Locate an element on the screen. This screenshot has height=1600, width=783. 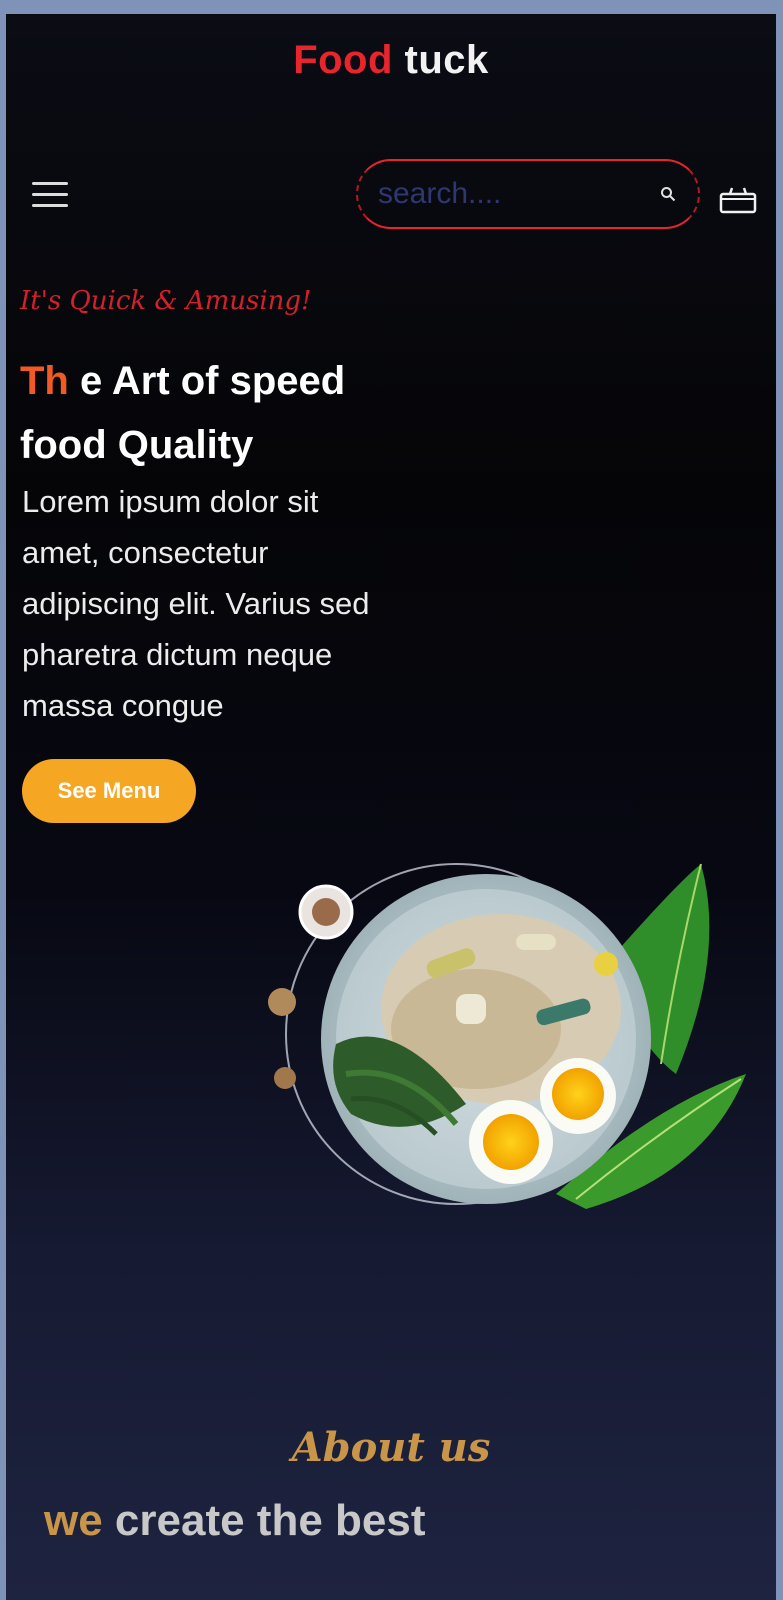
brand-logo: Food tuck is located at coordinates (391, 60).